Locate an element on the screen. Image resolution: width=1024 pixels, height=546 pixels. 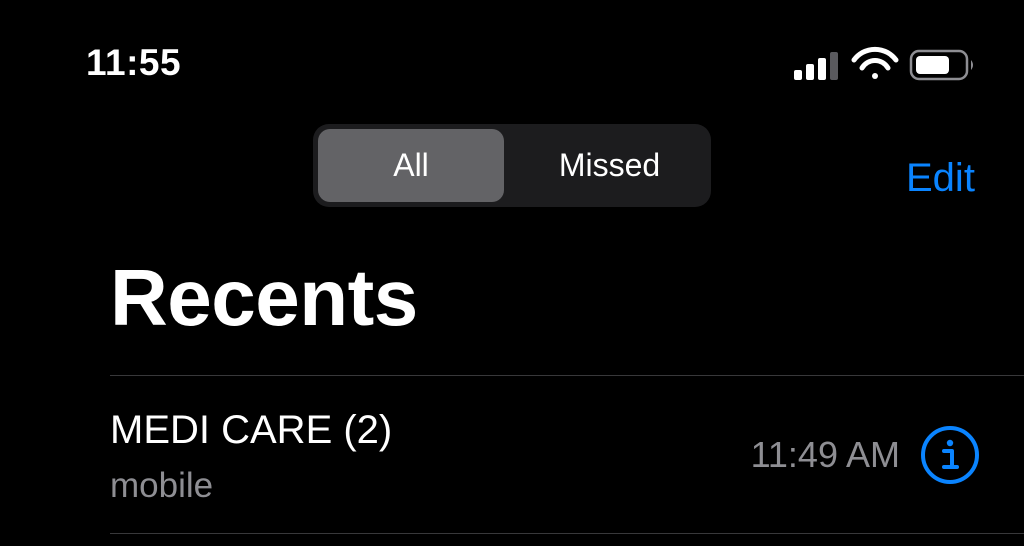
status-time: 11:55 is located at coordinates (134, 62).